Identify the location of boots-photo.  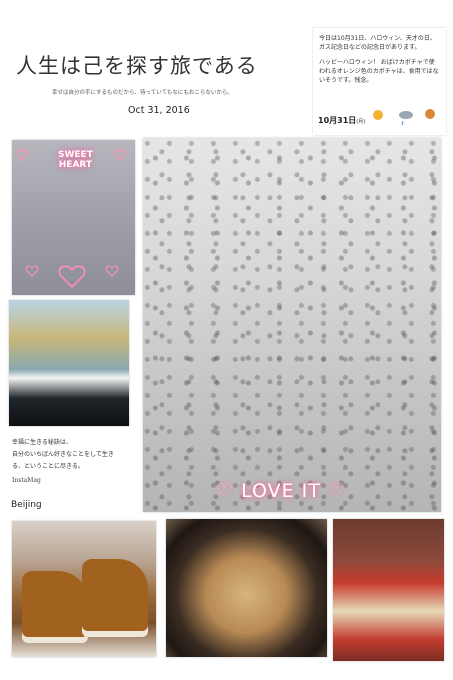
(84, 589).